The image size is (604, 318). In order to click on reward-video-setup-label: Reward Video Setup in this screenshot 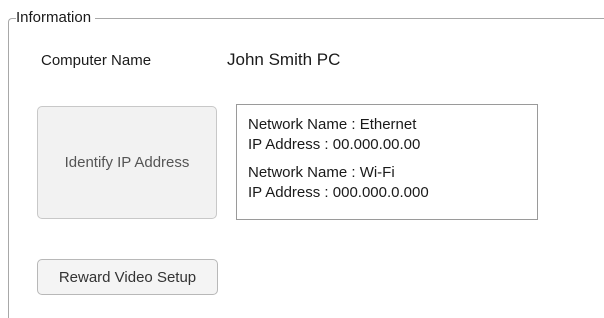, I will do `click(127, 277)`.